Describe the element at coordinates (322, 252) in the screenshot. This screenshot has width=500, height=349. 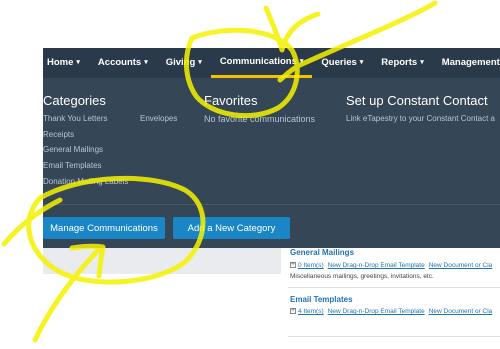
I see `section-title-general-mailings: General Mailings` at that location.